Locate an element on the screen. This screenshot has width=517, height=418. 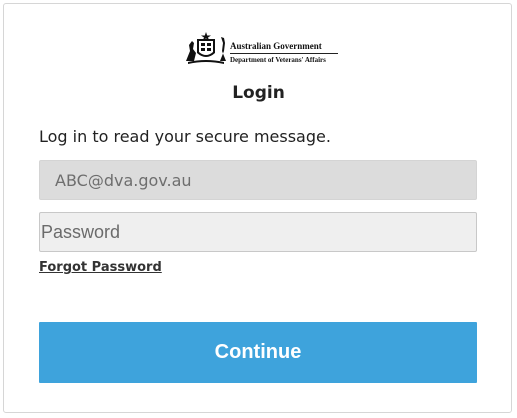
logo-divider is located at coordinates (284, 53).